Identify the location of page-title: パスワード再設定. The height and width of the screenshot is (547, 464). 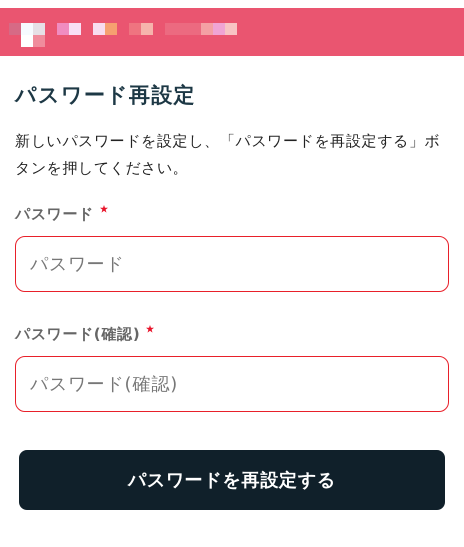
(105, 95).